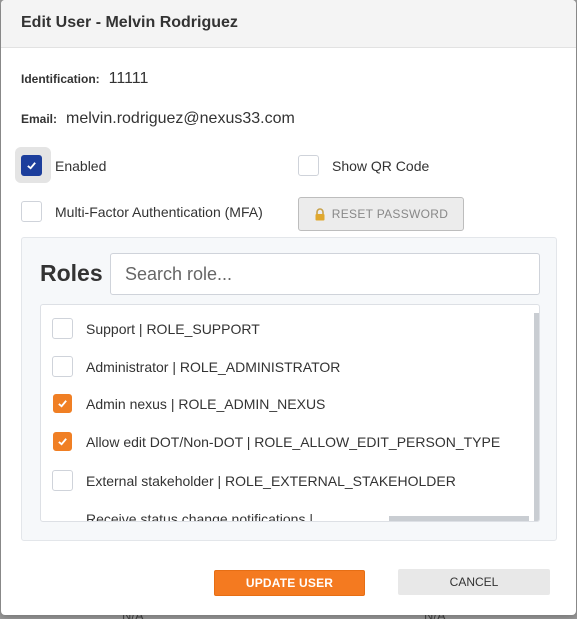 This screenshot has height=619, width=577. I want to click on lock-icon, so click(320, 213).